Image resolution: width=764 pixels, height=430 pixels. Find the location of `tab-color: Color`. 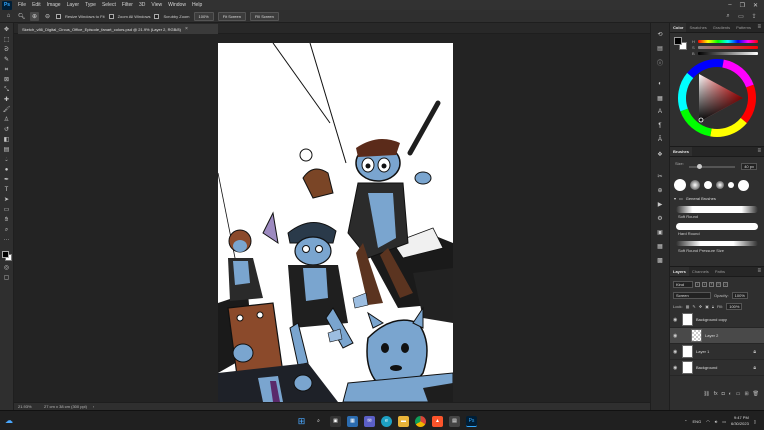

tab-color: Color is located at coordinates (678, 27).